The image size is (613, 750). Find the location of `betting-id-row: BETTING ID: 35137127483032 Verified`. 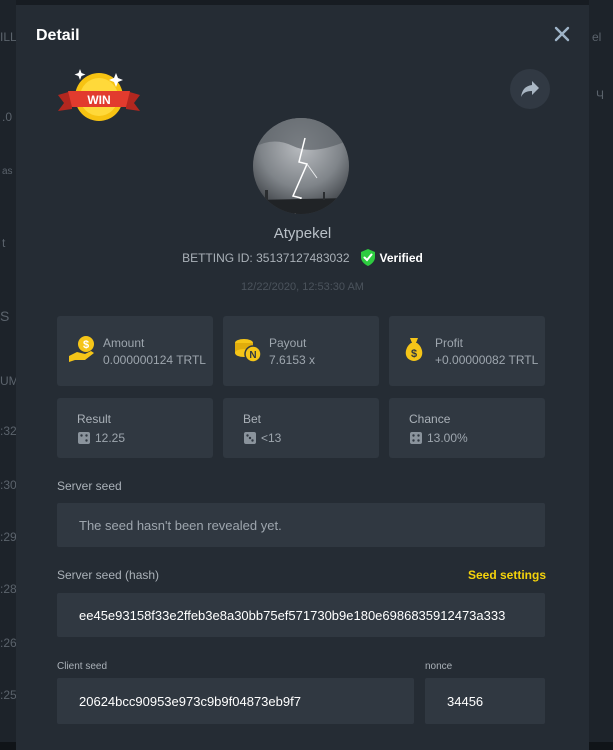

betting-id-row: BETTING ID: 35137127483032 Verified is located at coordinates (302, 257).